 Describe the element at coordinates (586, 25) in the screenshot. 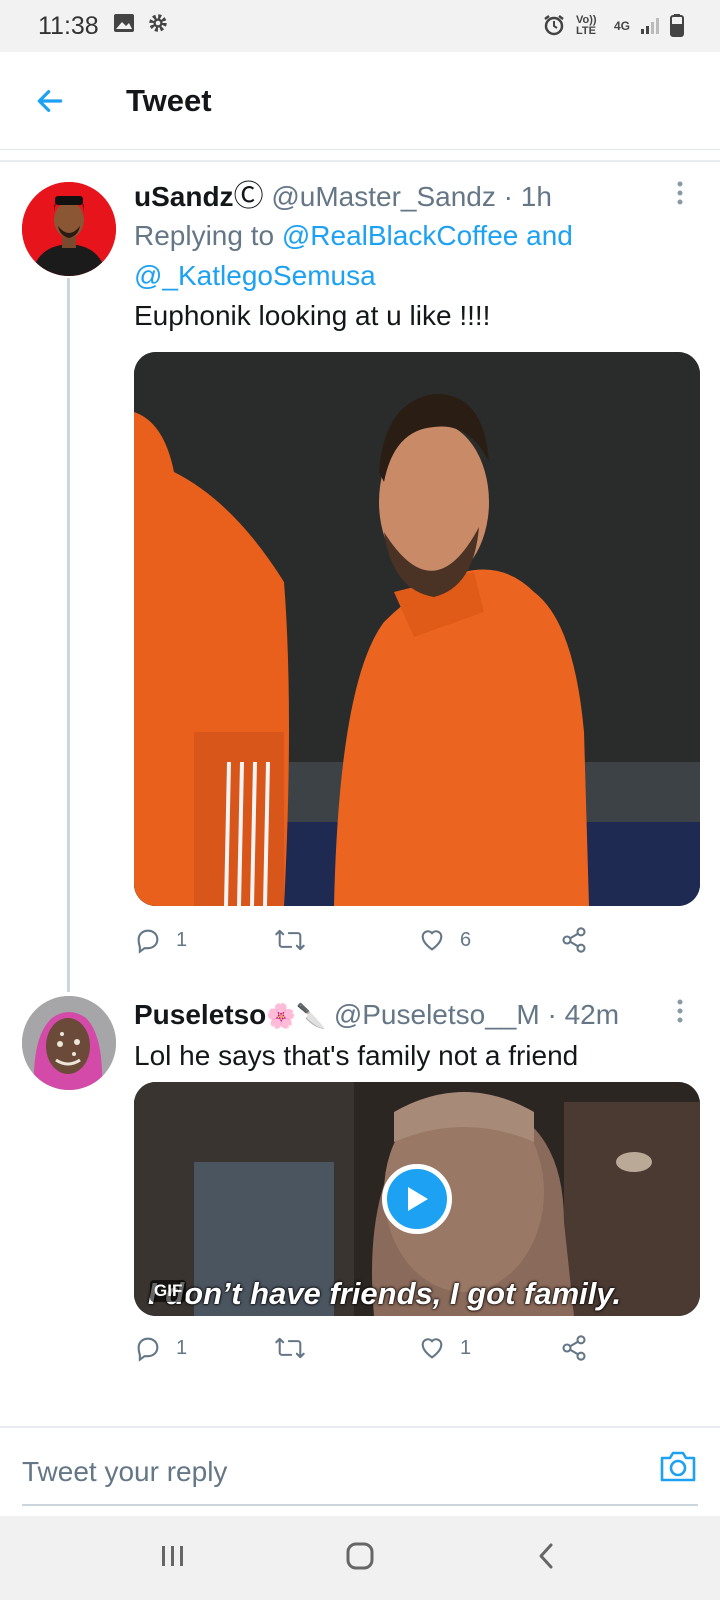

I see `network-label: Vo)) LTE` at that location.